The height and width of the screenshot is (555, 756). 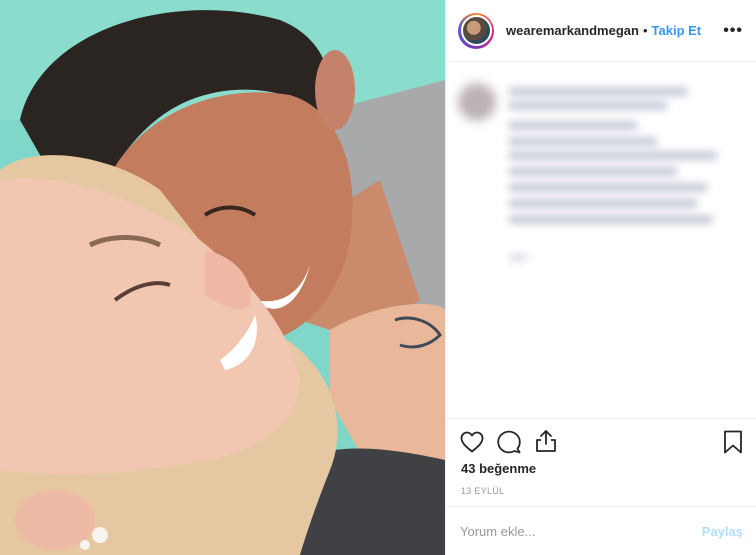 I want to click on post-header: wearemarkandmegan • Takip Et •••, so click(x=601, y=31).